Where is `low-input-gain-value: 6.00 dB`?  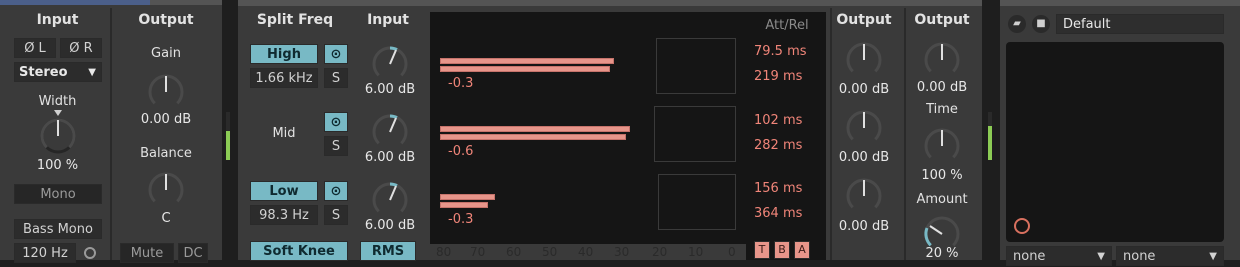 low-input-gain-value: 6.00 dB is located at coordinates (390, 225).